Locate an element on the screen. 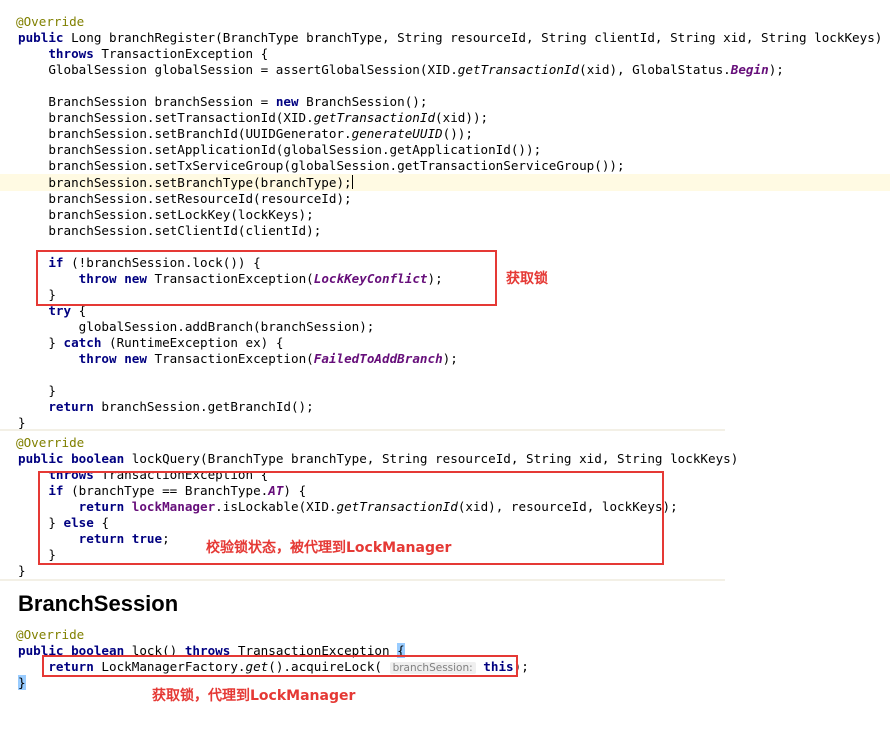  code-line-set-client-id: branchSession.setClientId(clientId); is located at coordinates (185, 230).